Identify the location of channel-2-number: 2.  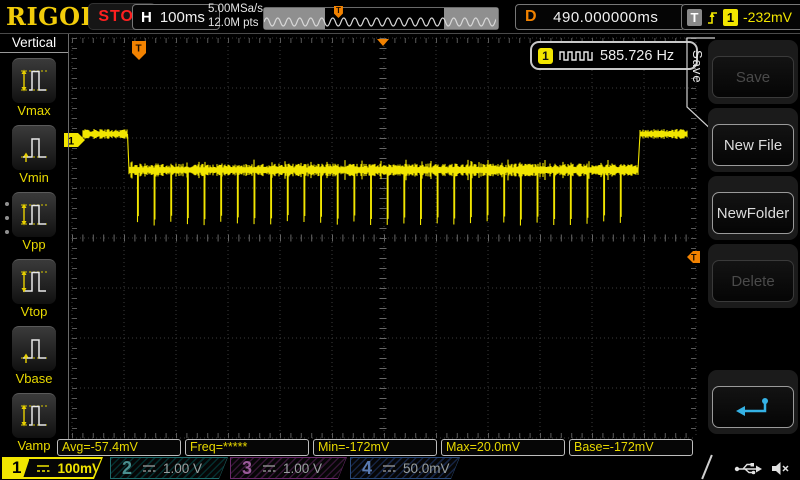
(126, 467).